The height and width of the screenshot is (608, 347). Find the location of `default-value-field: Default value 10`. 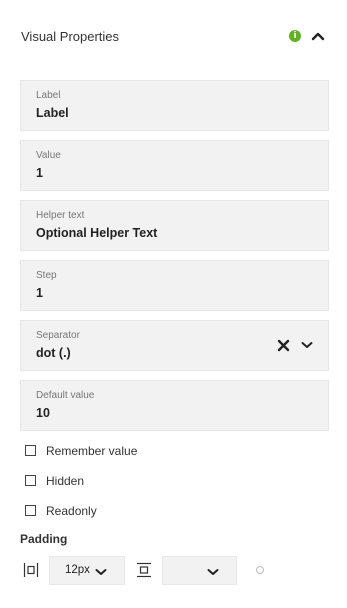

default-value-field: Default value 10 is located at coordinates (174, 405).